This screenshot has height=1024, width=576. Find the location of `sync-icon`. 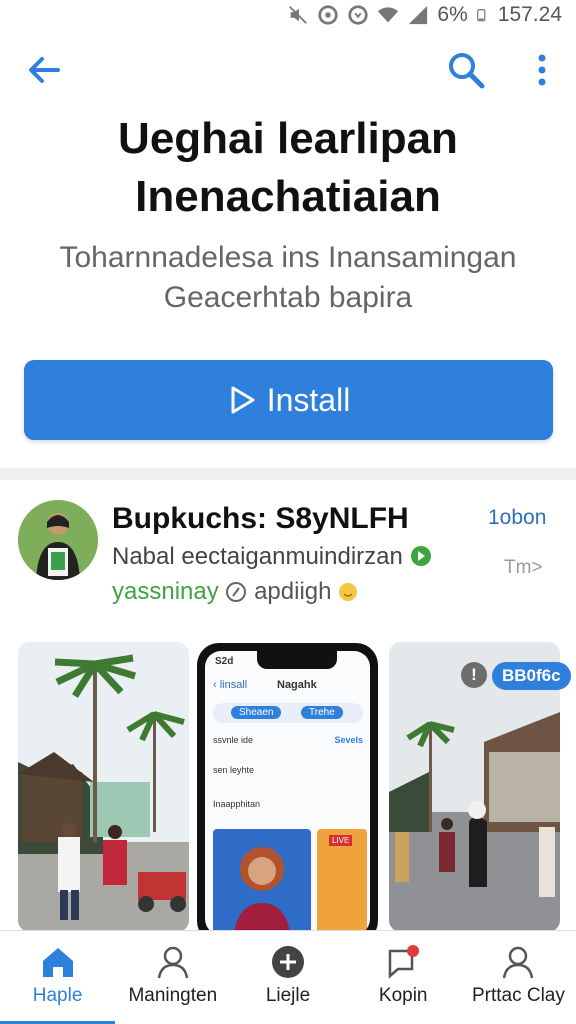

sync-icon is located at coordinates (358, 15).